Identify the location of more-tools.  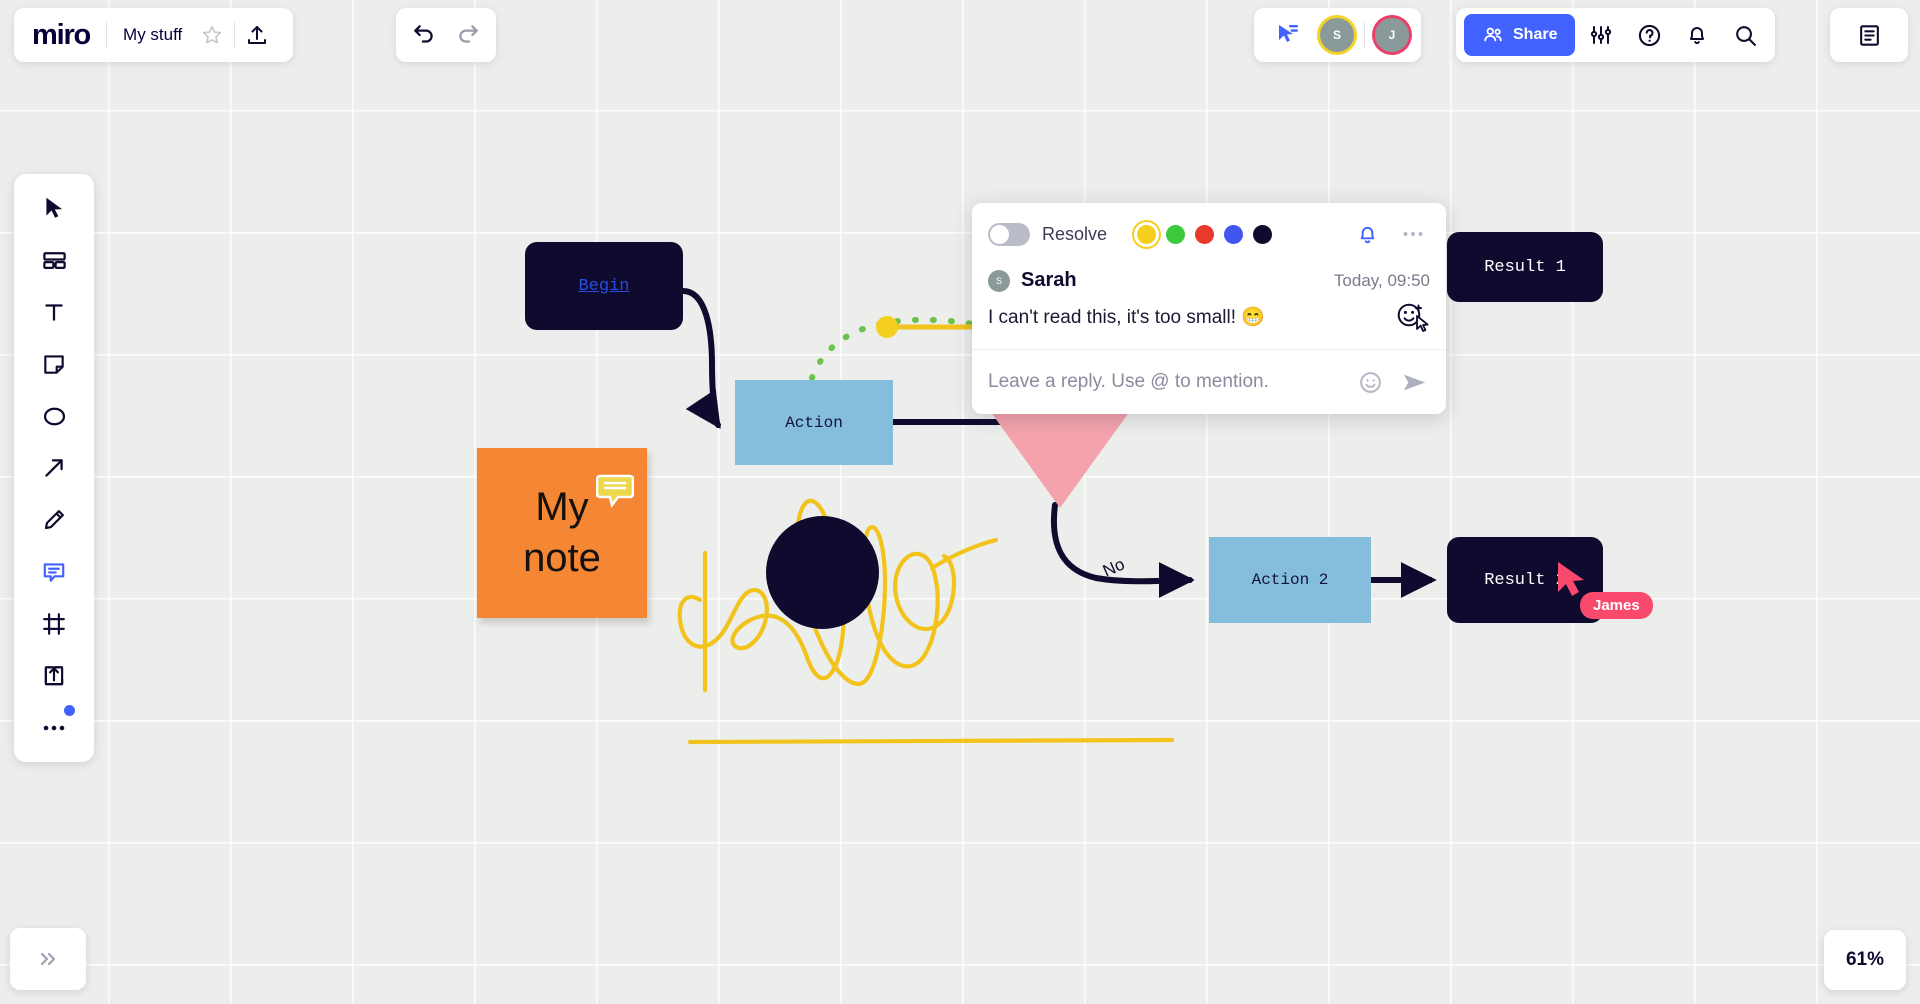
(54, 726).